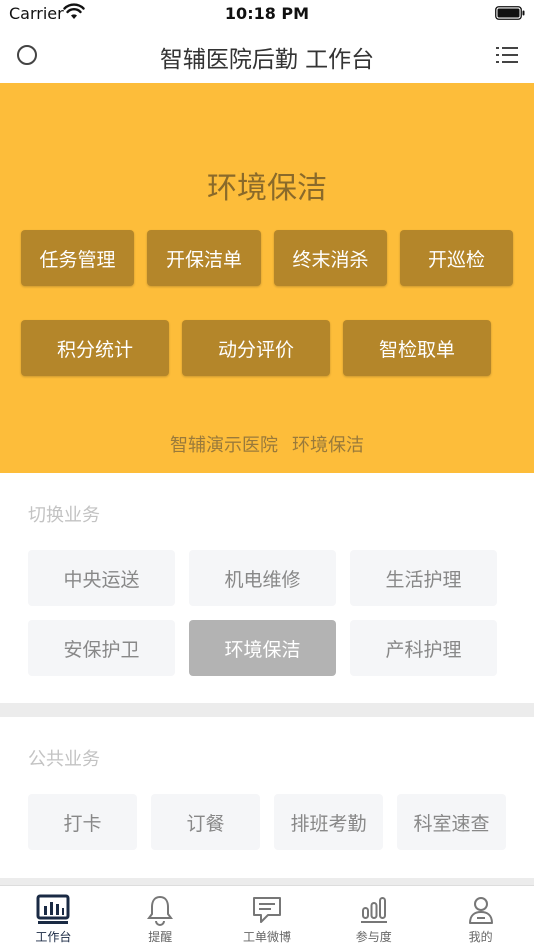 The width and height of the screenshot is (534, 950). I want to click on clock: 10:18 PM, so click(267, 13).